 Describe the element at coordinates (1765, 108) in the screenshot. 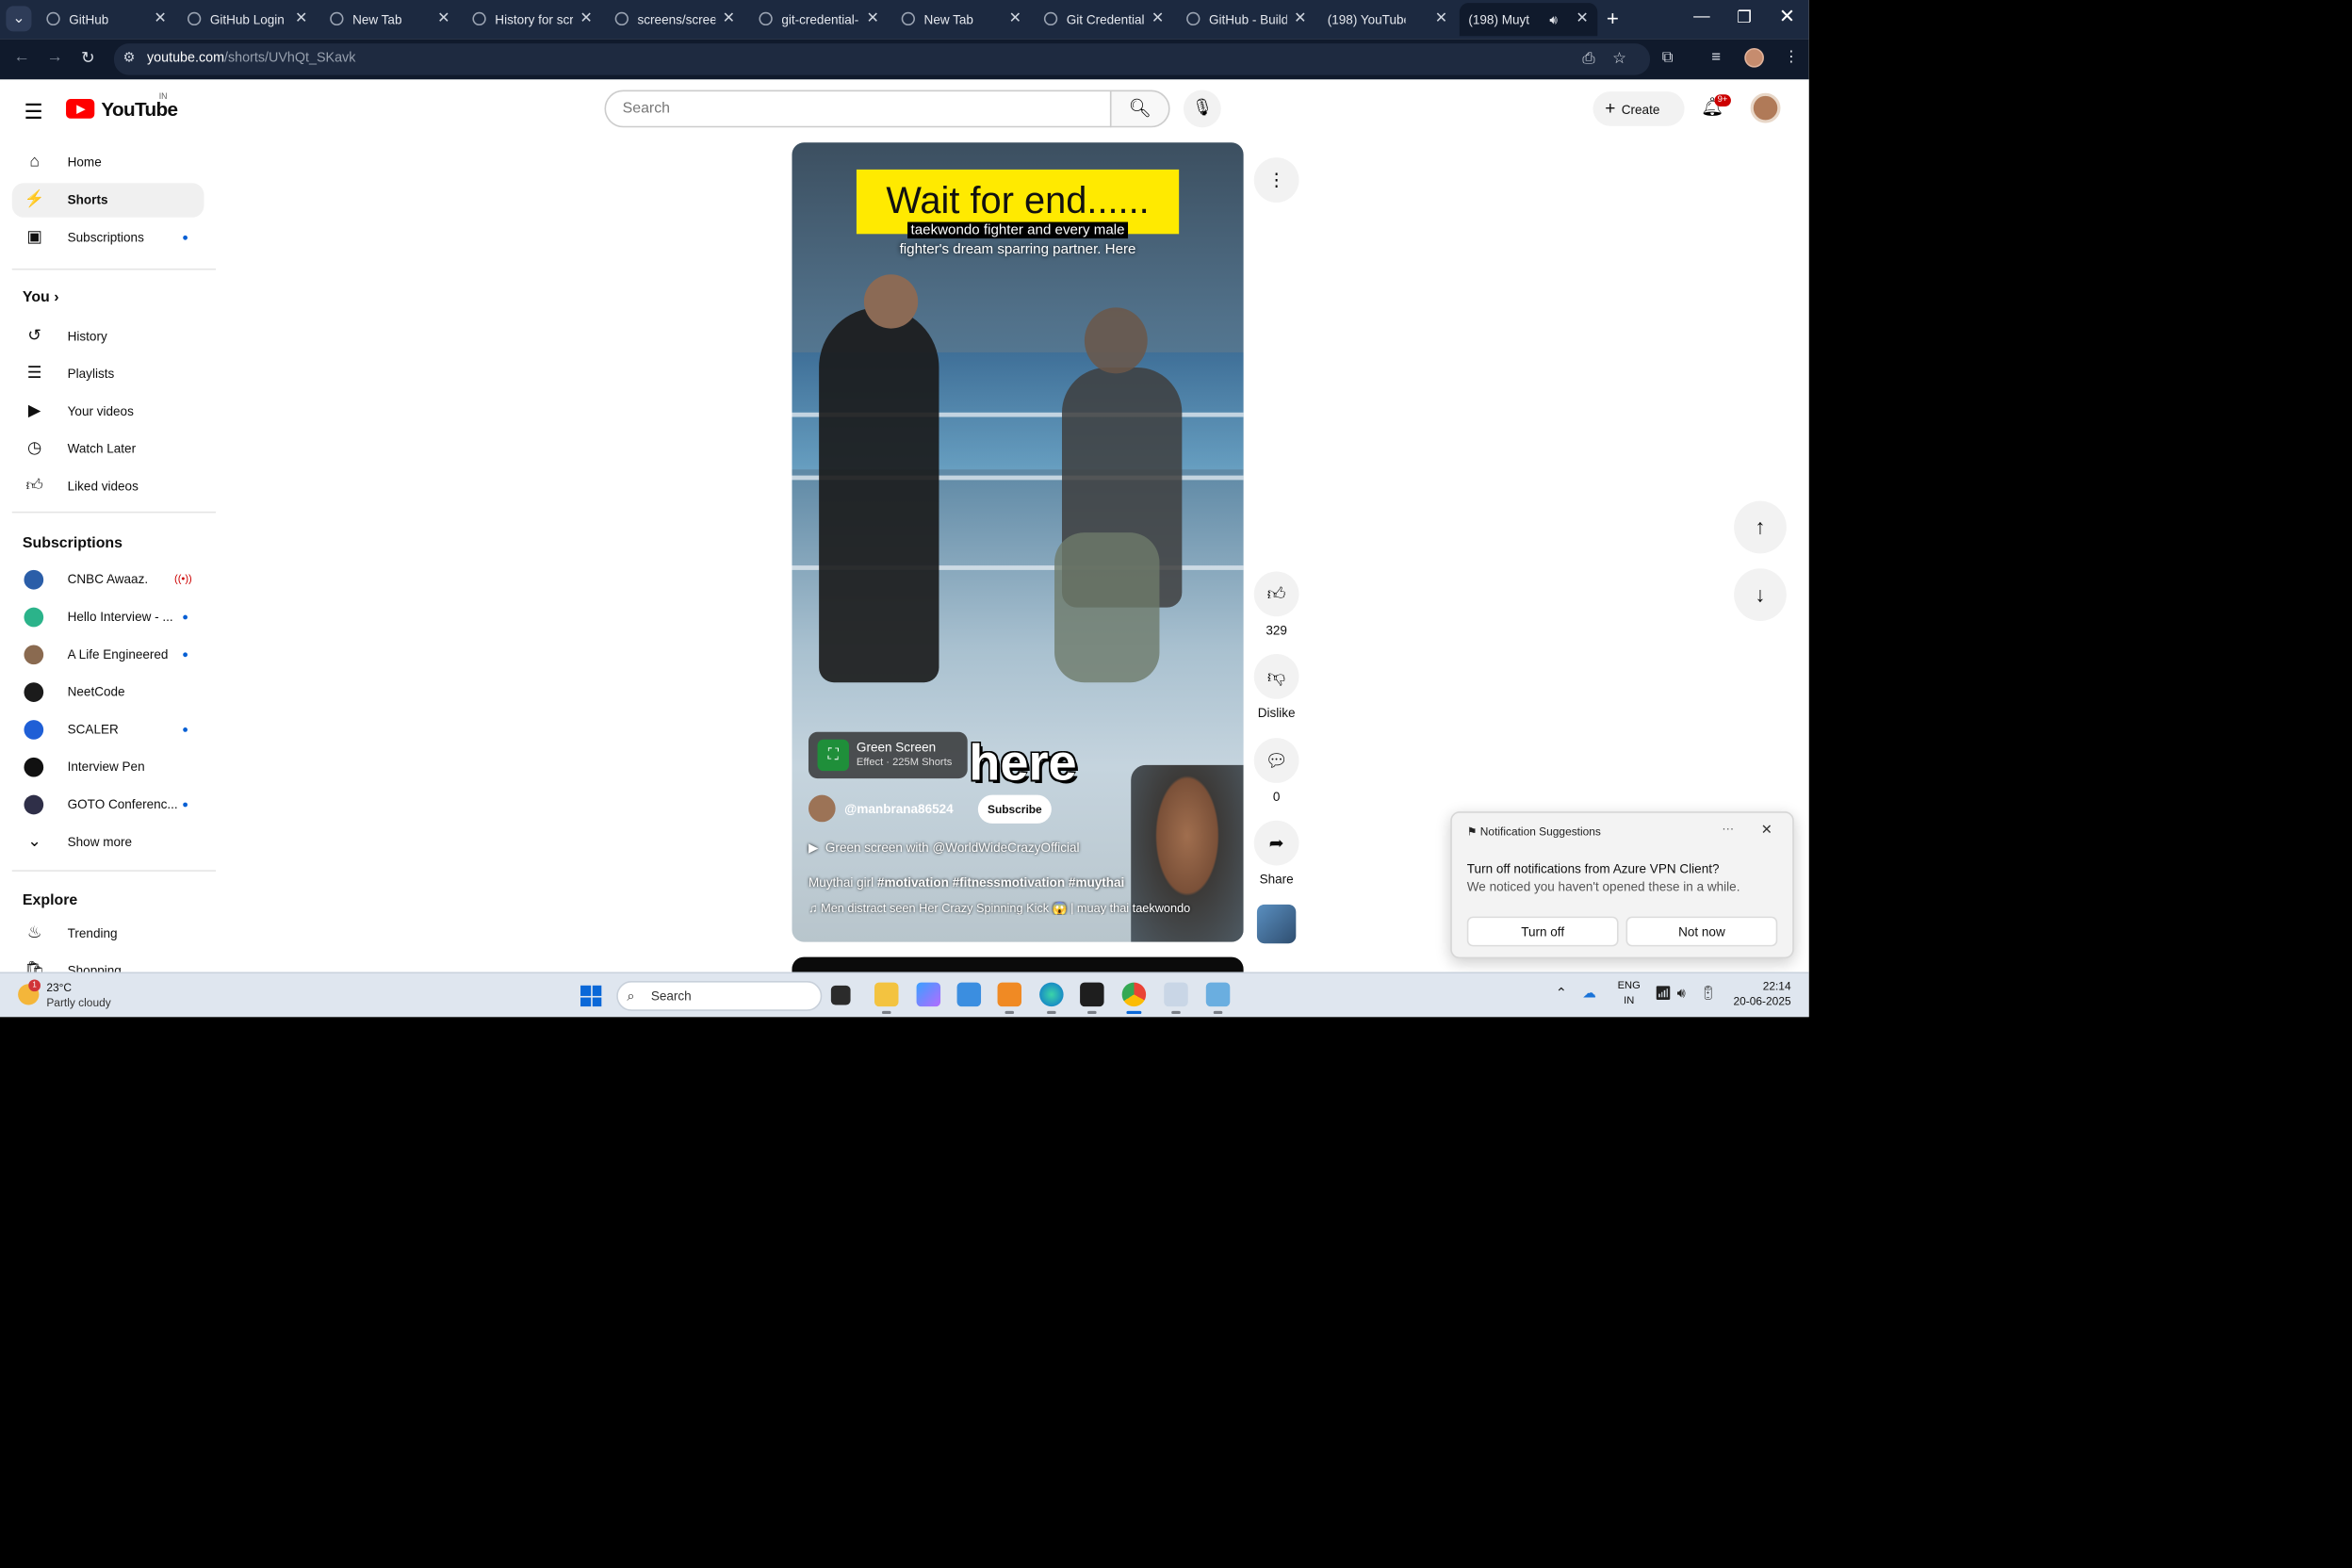

I see `account-avatar` at that location.